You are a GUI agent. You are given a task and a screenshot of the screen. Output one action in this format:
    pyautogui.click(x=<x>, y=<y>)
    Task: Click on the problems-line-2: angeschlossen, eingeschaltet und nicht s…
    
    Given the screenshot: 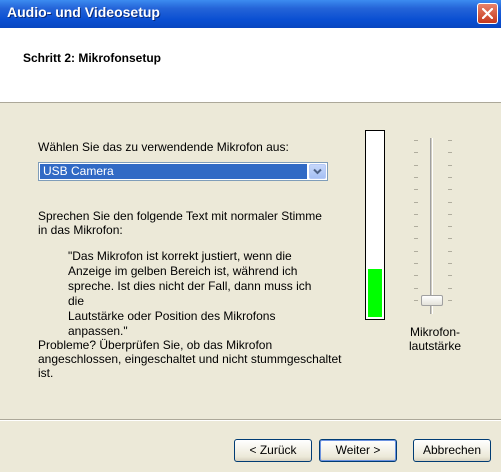 What is the action you would take?
    pyautogui.click(x=190, y=359)
    